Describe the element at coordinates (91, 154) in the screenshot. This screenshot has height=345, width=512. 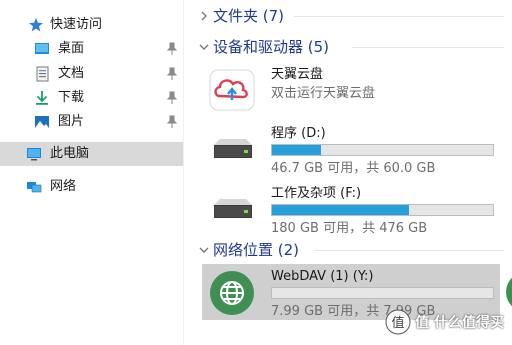
I see `nav-item-this-pc: 此电脑` at that location.